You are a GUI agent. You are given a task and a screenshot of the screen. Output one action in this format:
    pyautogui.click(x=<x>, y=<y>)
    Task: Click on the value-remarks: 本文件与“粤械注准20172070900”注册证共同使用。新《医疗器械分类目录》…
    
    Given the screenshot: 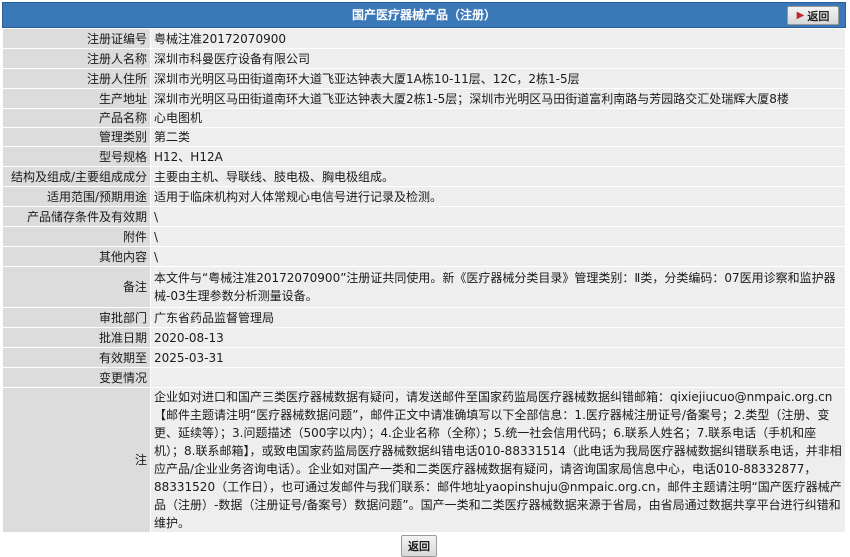 What is the action you would take?
    pyautogui.click(x=498, y=287)
    